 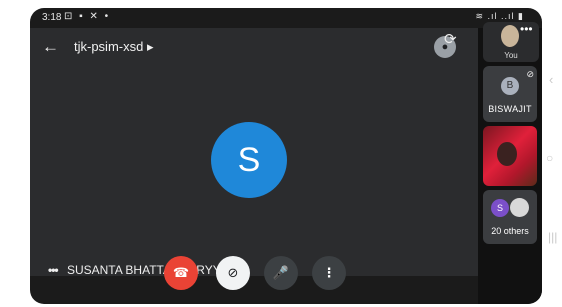 I want to click on self-photo, so click(x=510, y=36).